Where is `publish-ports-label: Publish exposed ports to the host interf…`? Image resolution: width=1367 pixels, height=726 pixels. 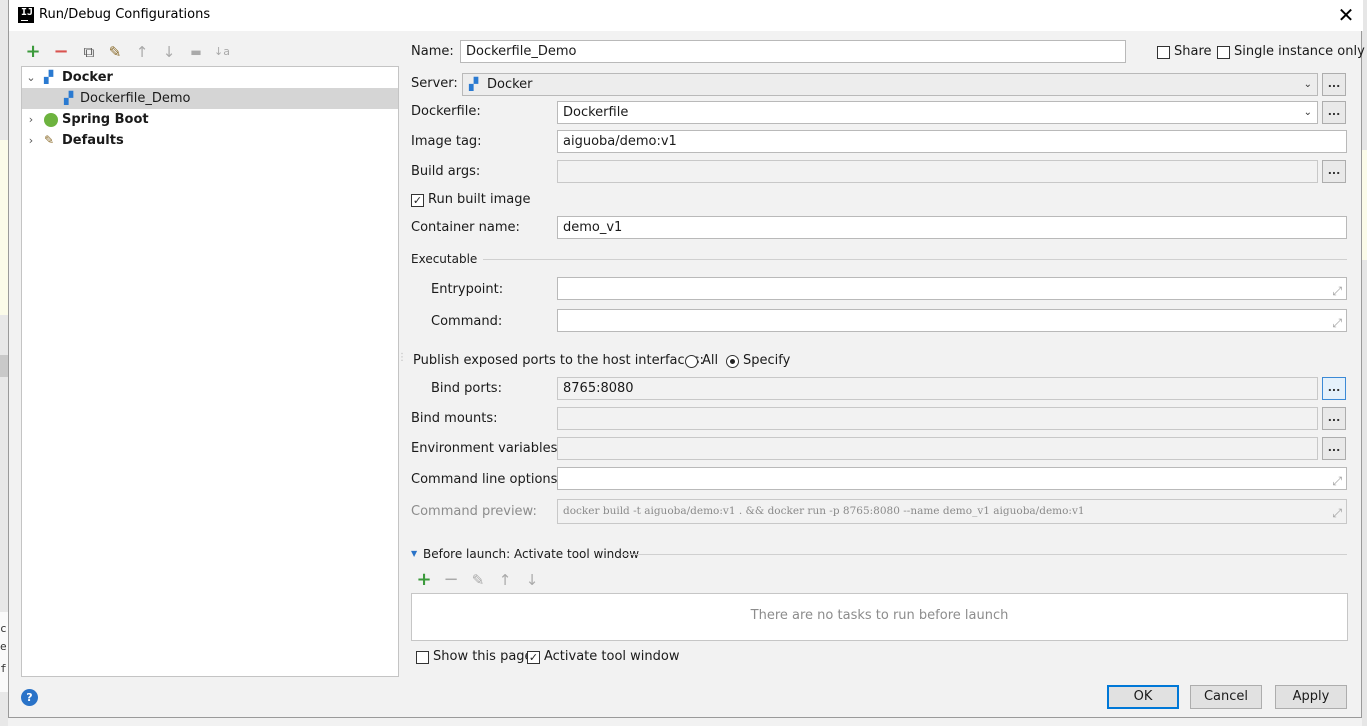
publish-ports-label: Publish exposed ports to the host interf… is located at coordinates (558, 360).